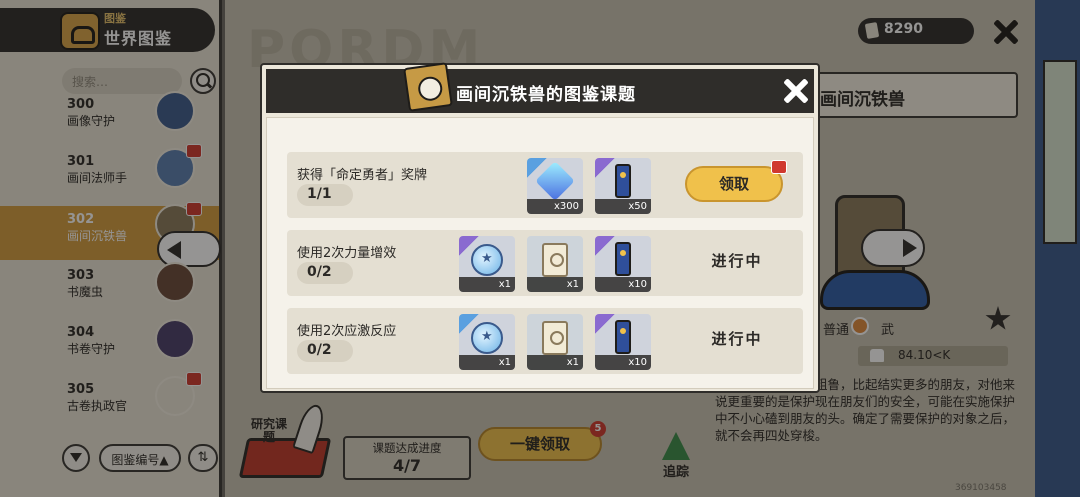 The height and width of the screenshot is (497, 1080). Describe the element at coordinates (428, 87) in the screenshot. I see `creature-badge-icon` at that location.